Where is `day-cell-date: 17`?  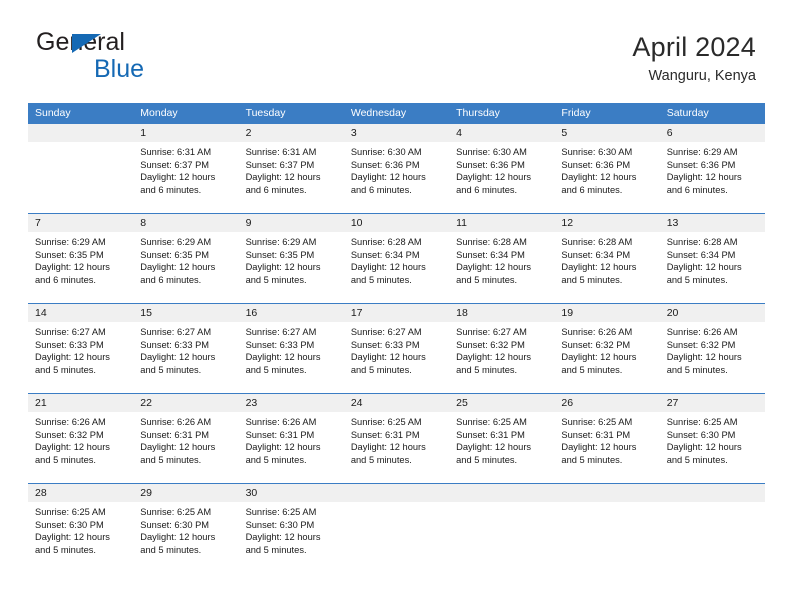
day-cell-date: 17 is located at coordinates (396, 313).